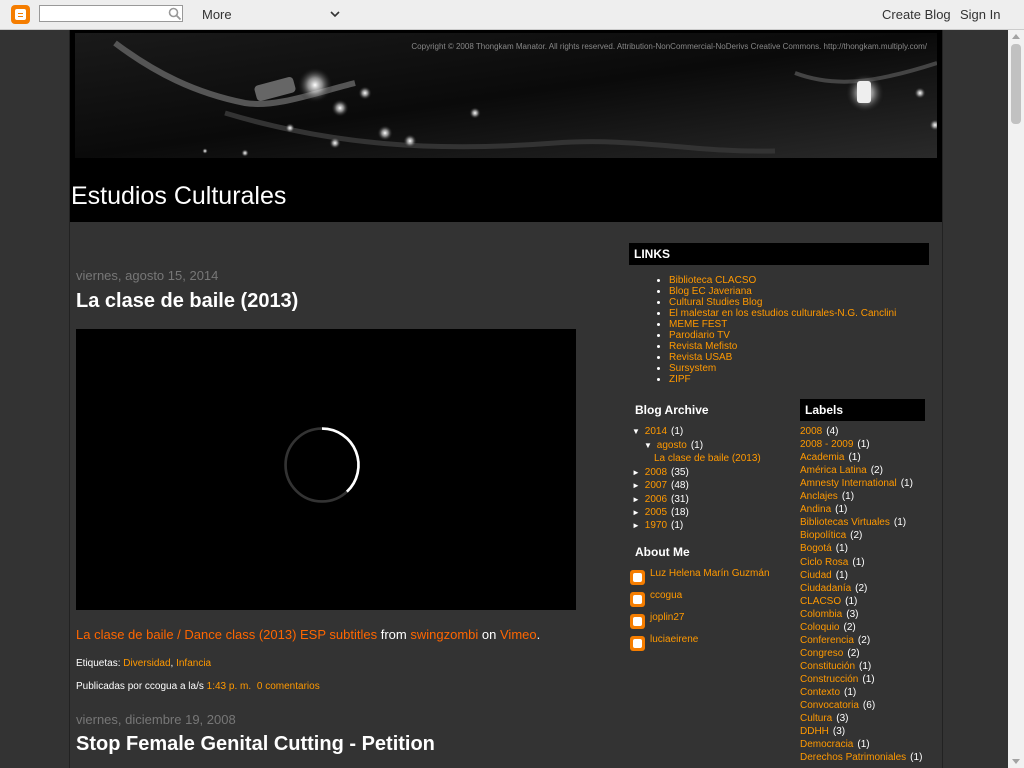 The width and height of the screenshot is (1024, 768). What do you see at coordinates (825, 588) in the screenshot?
I see `label-link: Ciudadanía` at bounding box center [825, 588].